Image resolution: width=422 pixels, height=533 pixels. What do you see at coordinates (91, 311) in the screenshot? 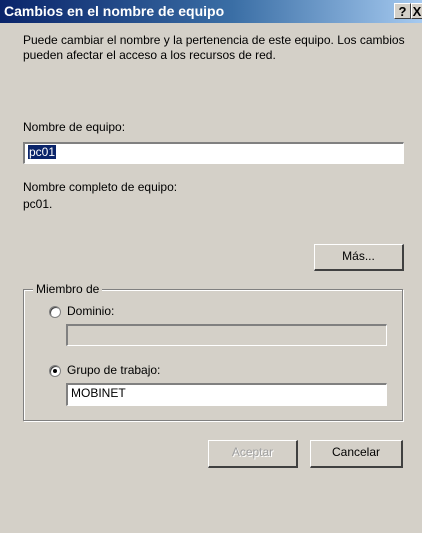
I see `domain-label: Dominio:` at bounding box center [91, 311].